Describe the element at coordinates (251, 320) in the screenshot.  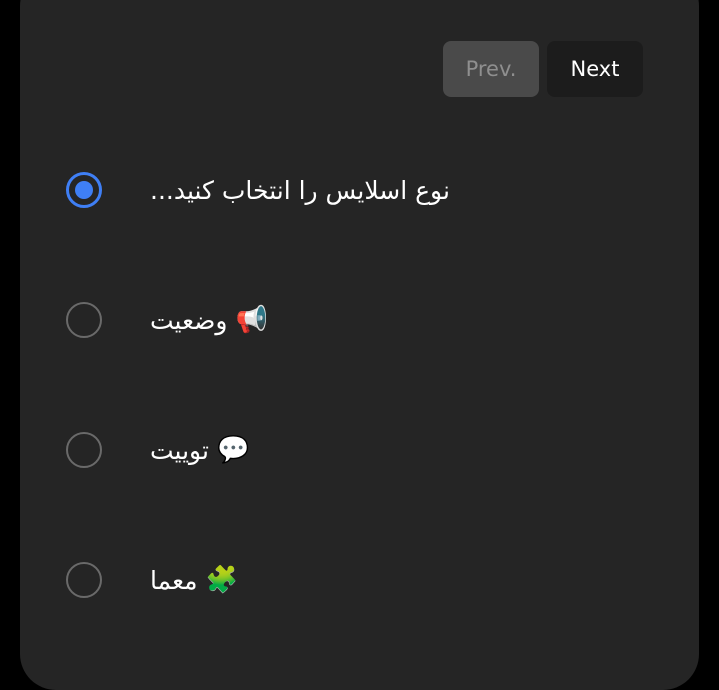
I see `megaphone-icon: 📢` at that location.